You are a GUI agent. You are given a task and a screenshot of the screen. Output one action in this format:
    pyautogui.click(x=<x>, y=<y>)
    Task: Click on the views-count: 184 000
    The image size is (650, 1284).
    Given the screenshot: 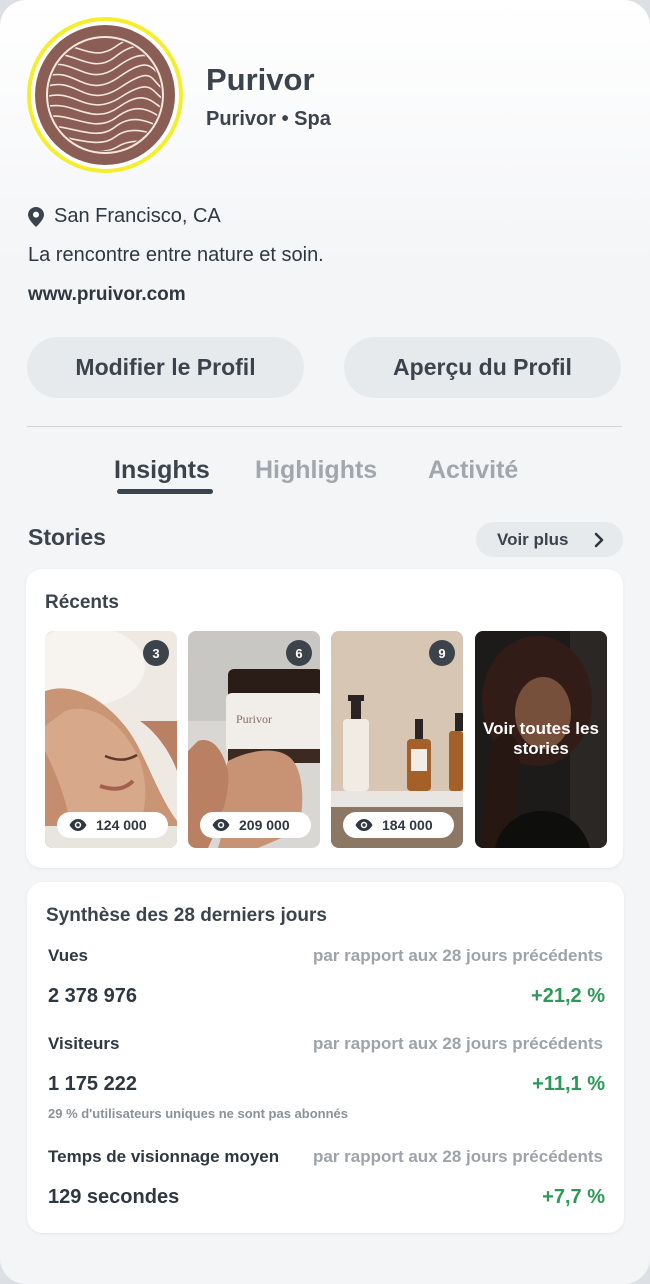 What is the action you would take?
    pyautogui.click(x=407, y=825)
    